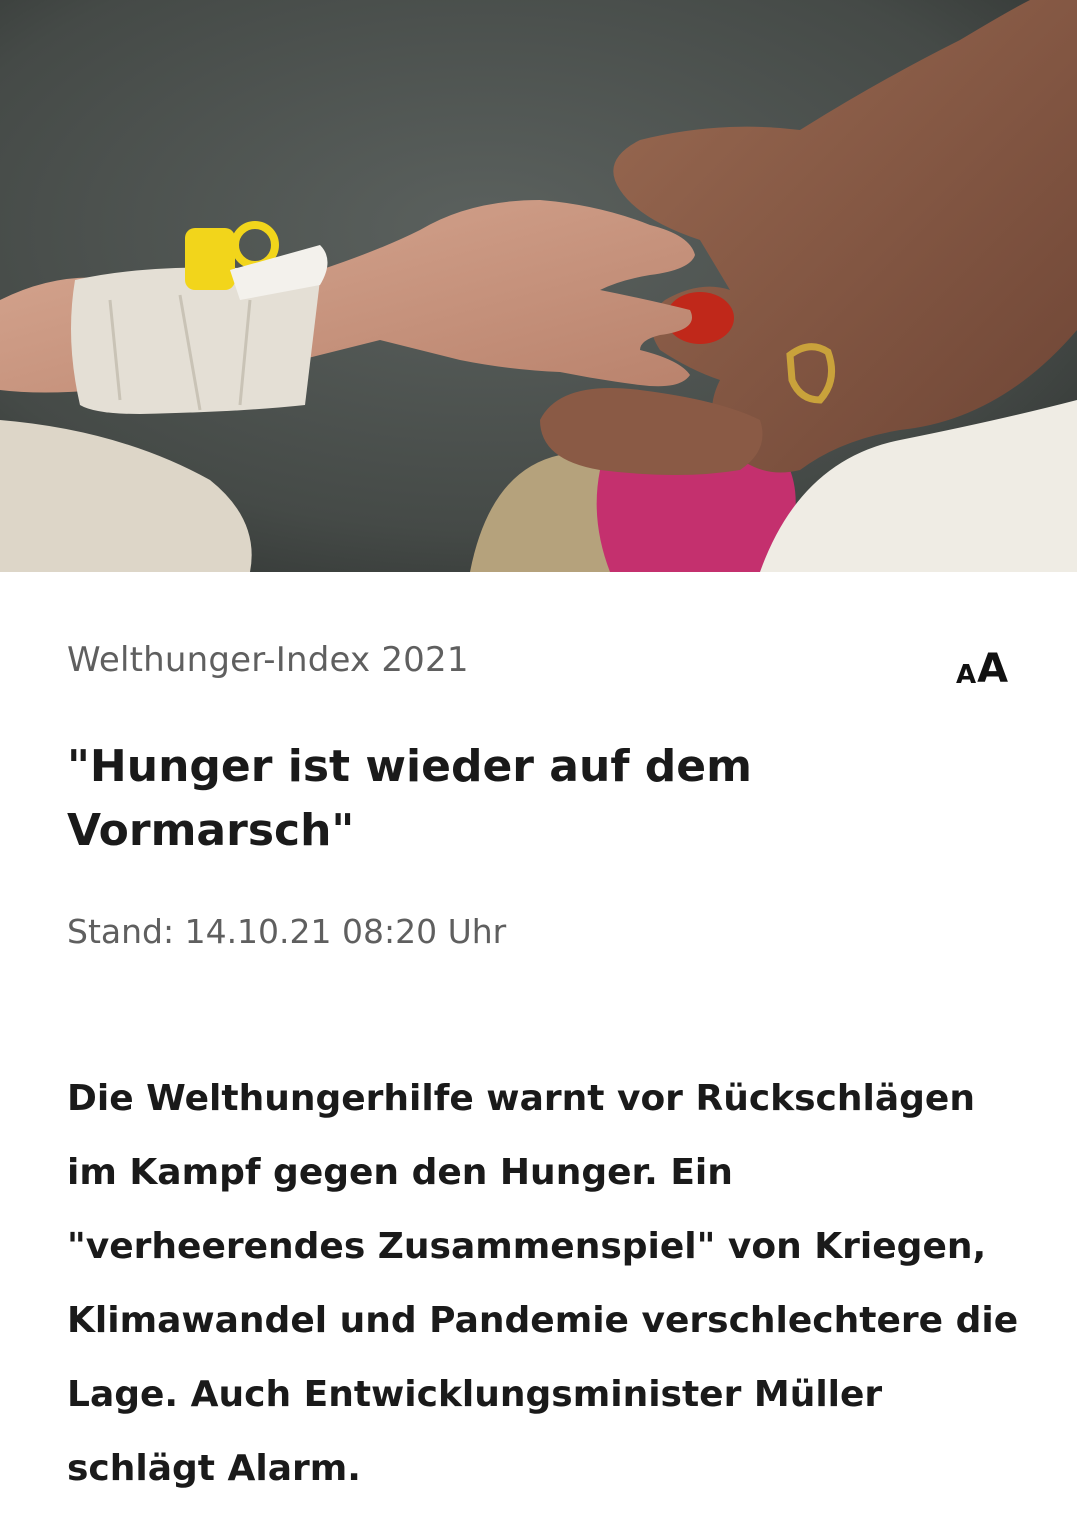 The width and height of the screenshot is (1077, 1524). What do you see at coordinates (409, 798) in the screenshot?
I see `article-headline: "Hunger ist wieder auf dem Vormarsch"` at bounding box center [409, 798].